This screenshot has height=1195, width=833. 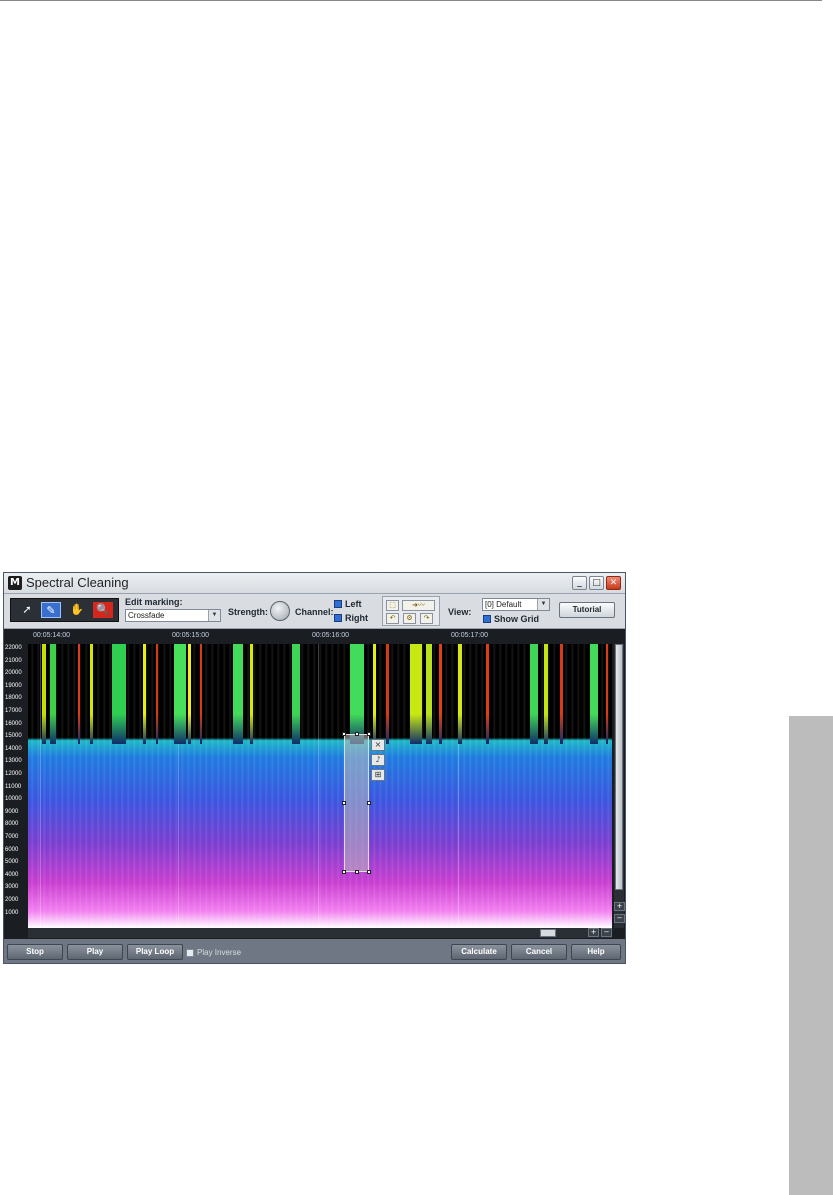 What do you see at coordinates (811, 955) in the screenshot?
I see `page-side-tab` at bounding box center [811, 955].